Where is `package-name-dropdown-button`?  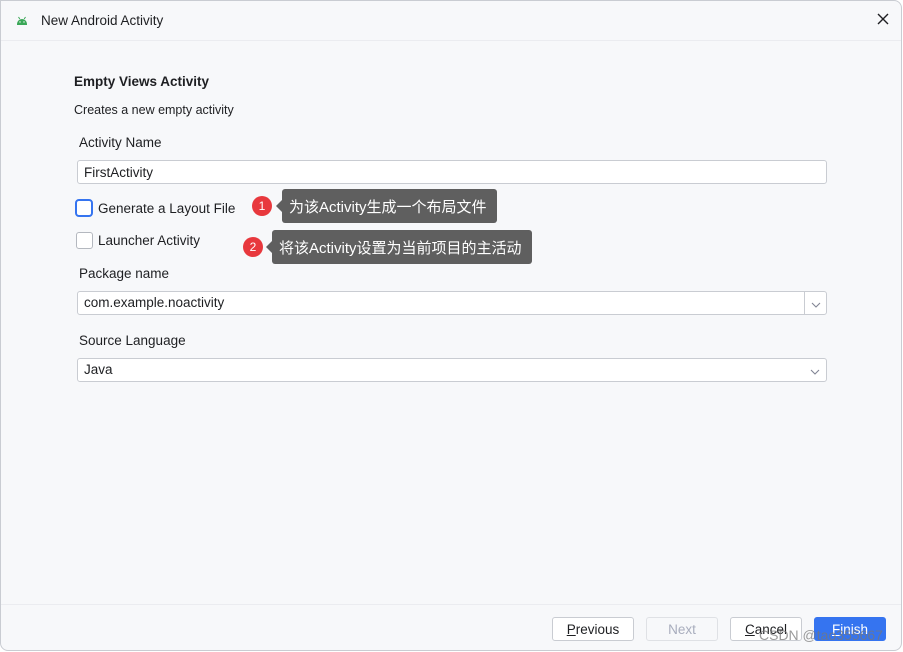 package-name-dropdown-button is located at coordinates (815, 303).